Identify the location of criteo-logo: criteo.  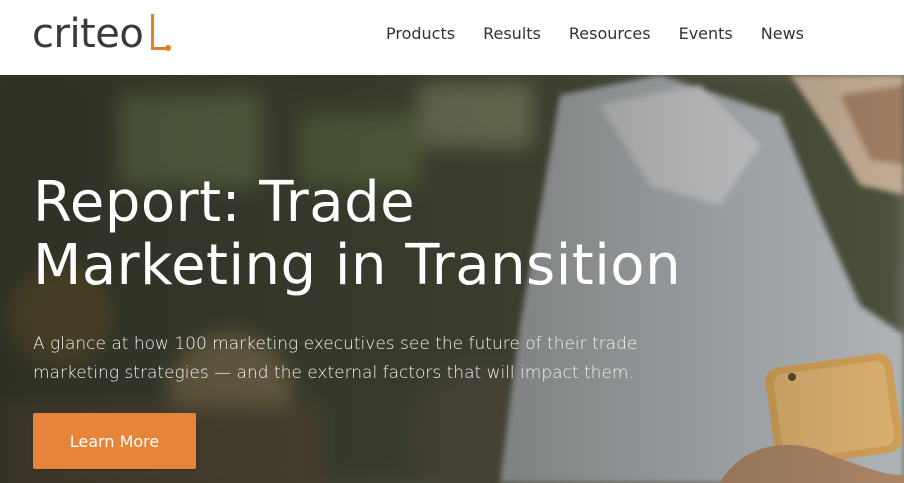
(103, 34).